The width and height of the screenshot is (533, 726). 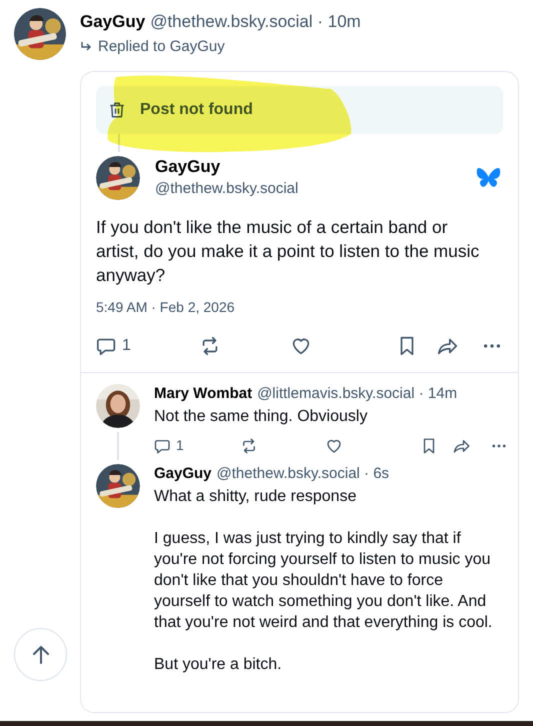 What do you see at coordinates (261, 416) in the screenshot?
I see `reply-text: Not the same thing. Obviously` at bounding box center [261, 416].